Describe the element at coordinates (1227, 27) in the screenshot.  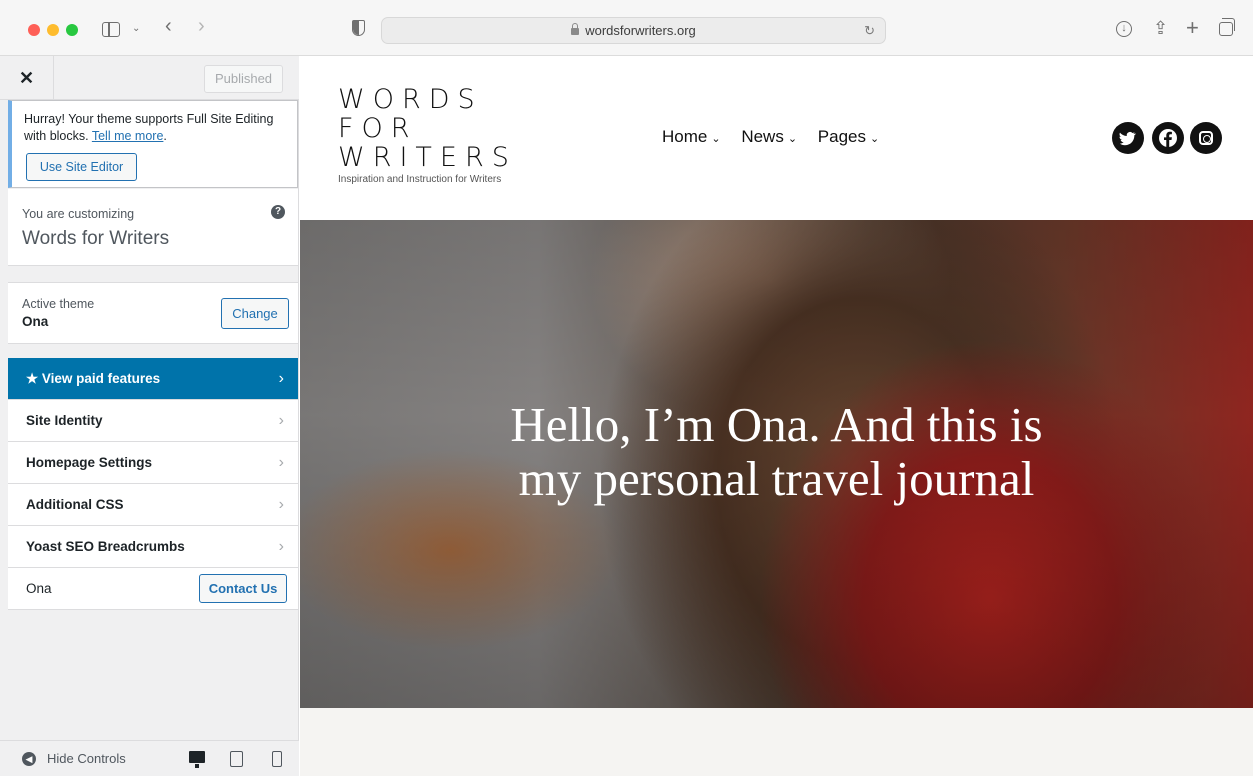
I see `tab-overview-icon` at that location.